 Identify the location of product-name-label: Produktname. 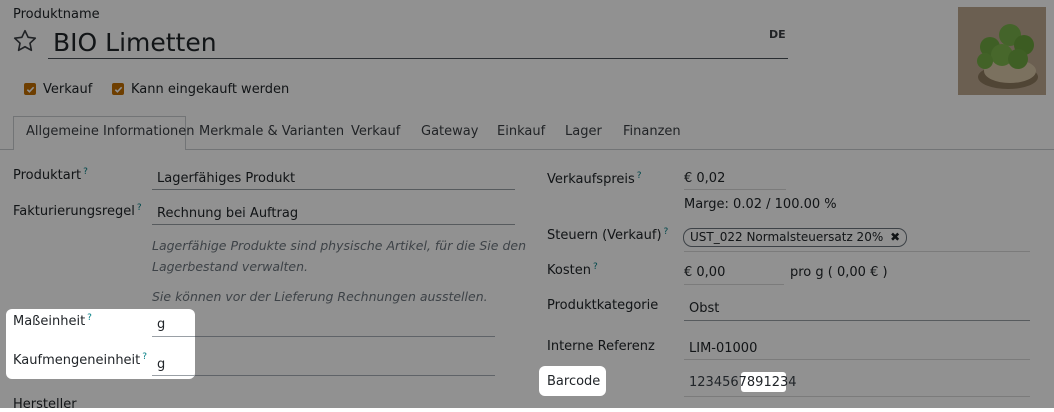
(56, 14).